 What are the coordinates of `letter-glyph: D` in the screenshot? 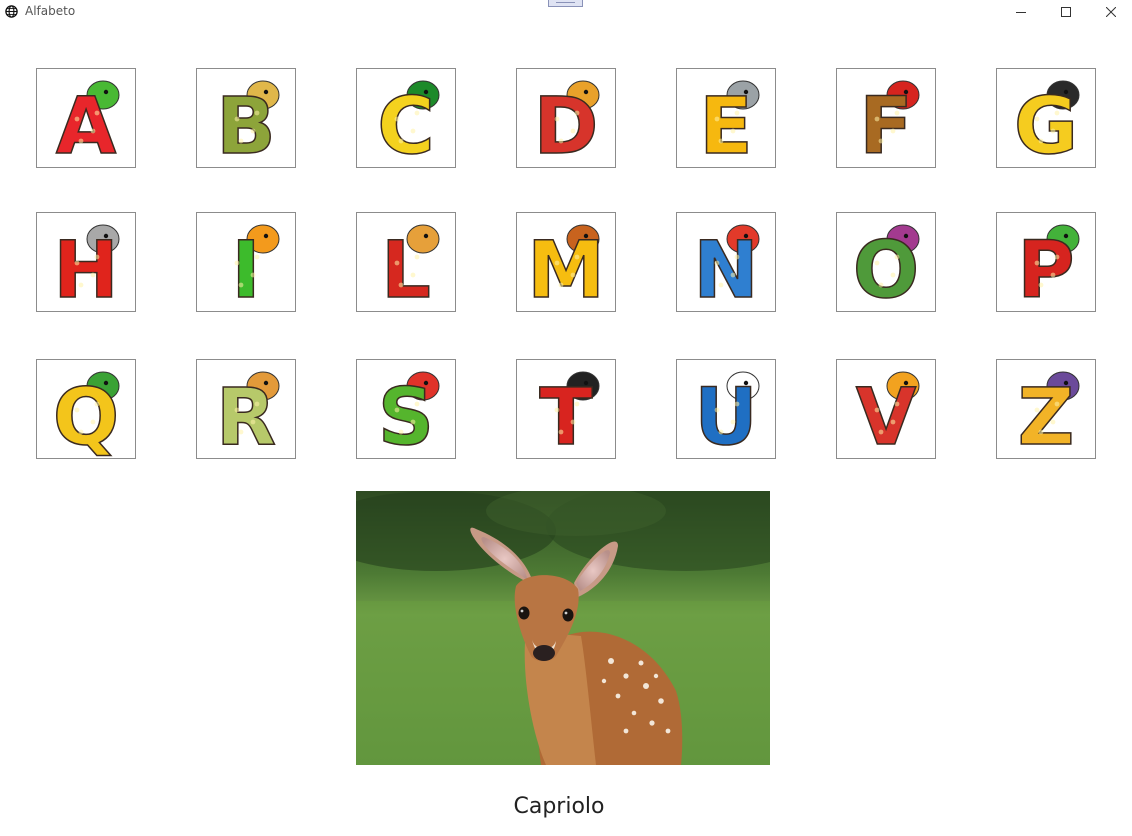 It's located at (566, 124).